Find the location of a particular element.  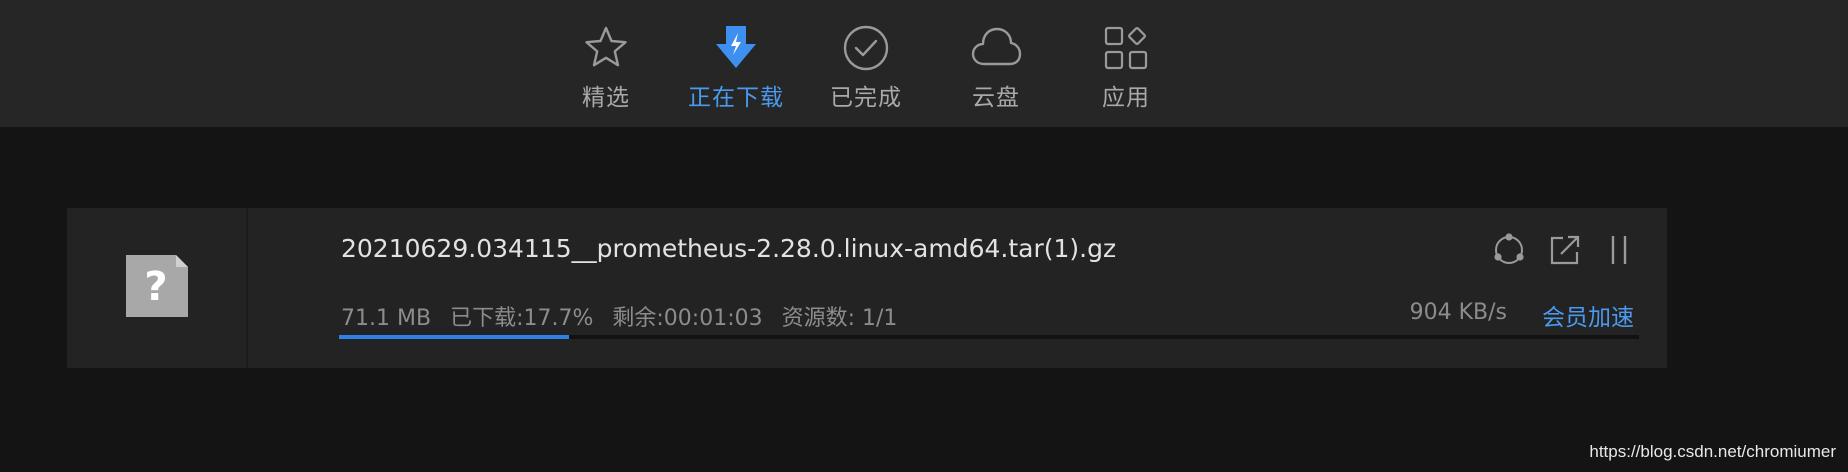

unknown-file-icon: ? is located at coordinates (157, 288).